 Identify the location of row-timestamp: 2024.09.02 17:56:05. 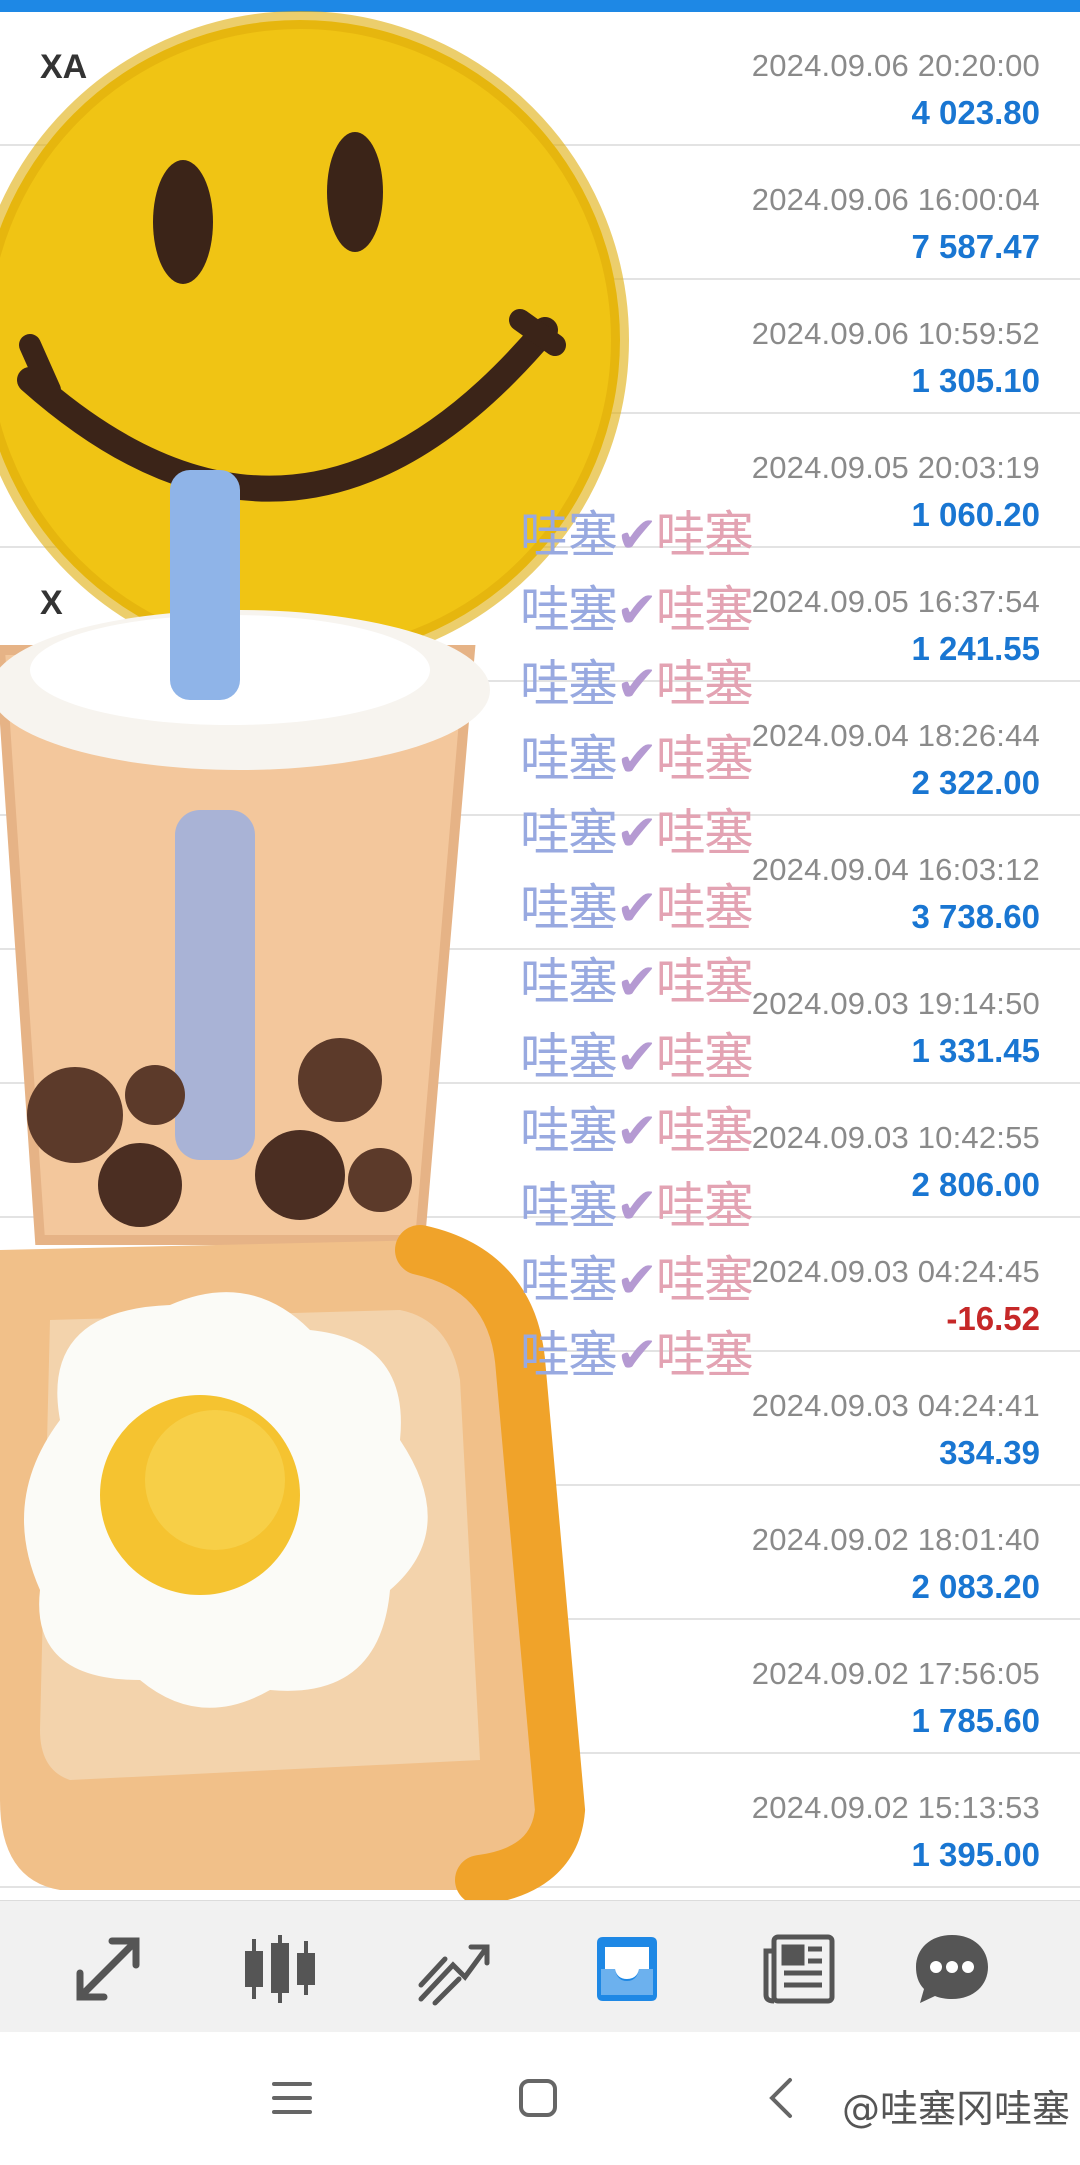
(895, 1673).